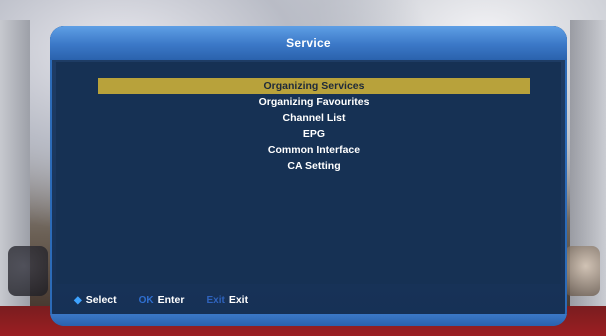 Image resolution: width=606 pixels, height=336 pixels. I want to click on title-bar: Service, so click(308, 43).